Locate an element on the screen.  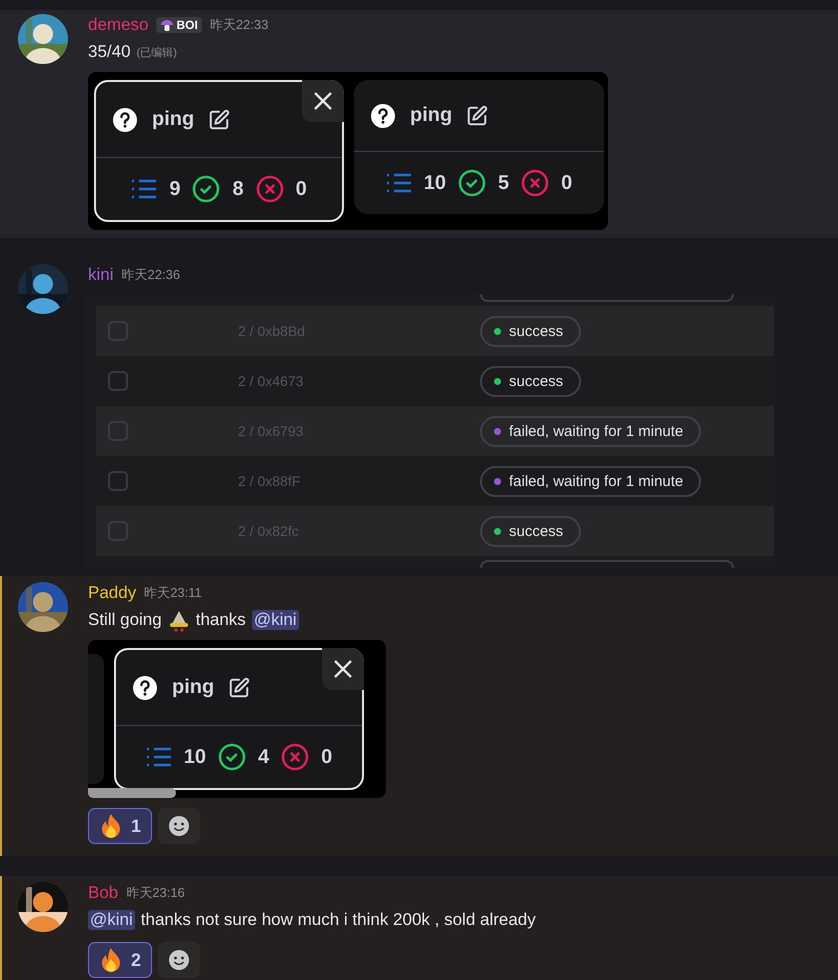
total-count: 9 is located at coordinates (174, 189).